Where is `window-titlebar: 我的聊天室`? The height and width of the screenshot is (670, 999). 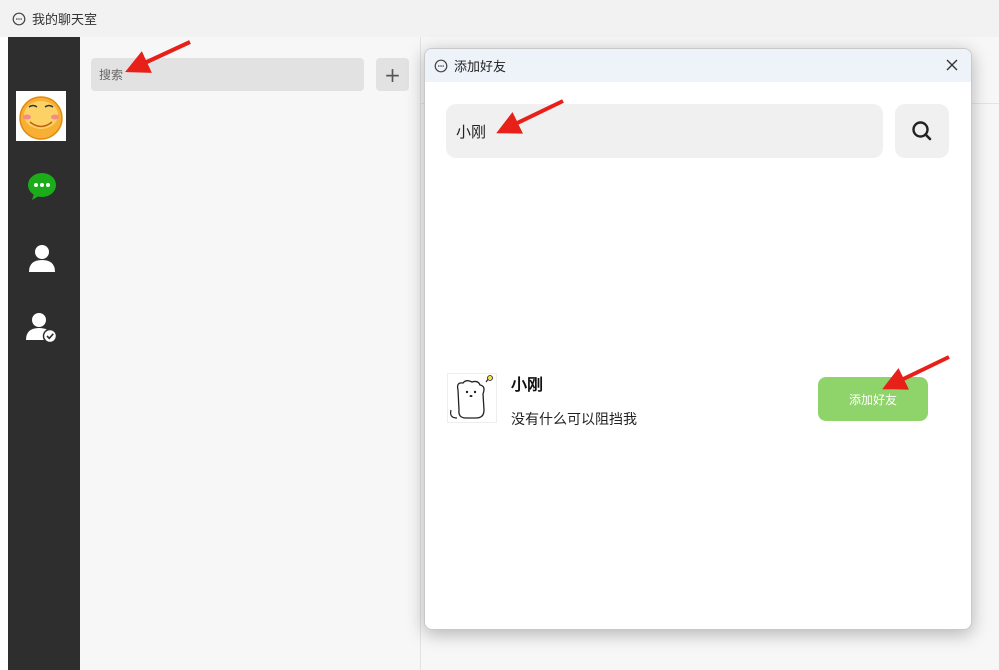 window-titlebar: 我的聊天室 is located at coordinates (499, 18).